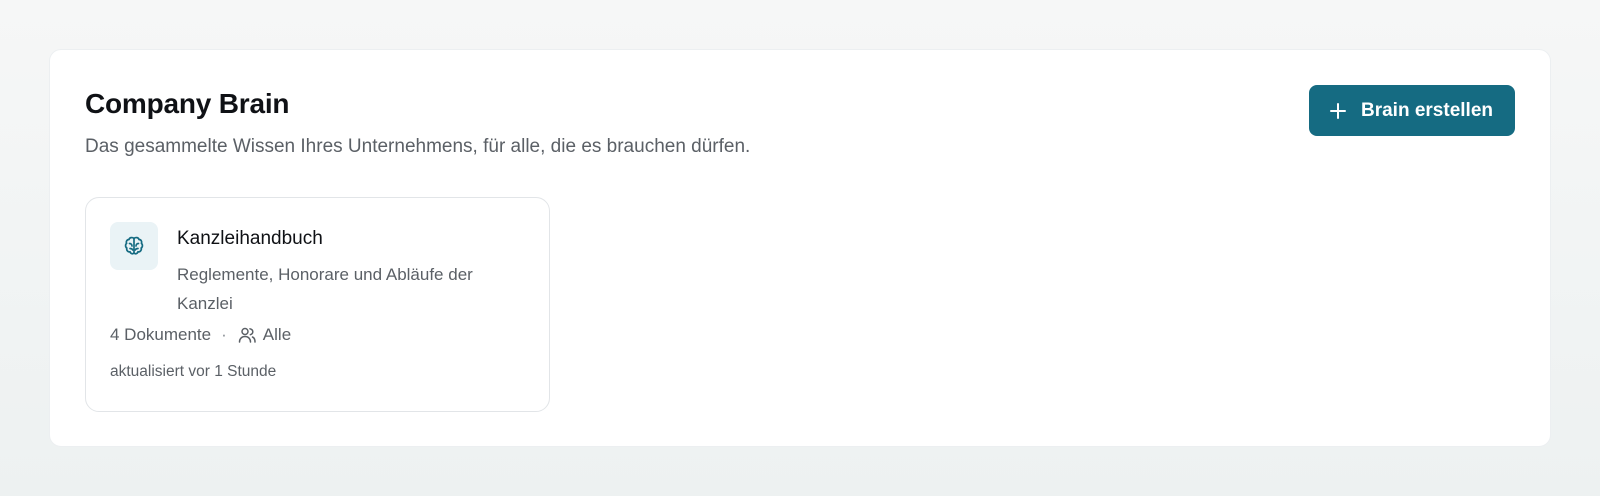 The height and width of the screenshot is (496, 1600). What do you see at coordinates (193, 371) in the screenshot?
I see `last-updated: aktualisiert vor 1 Stunde` at bounding box center [193, 371].